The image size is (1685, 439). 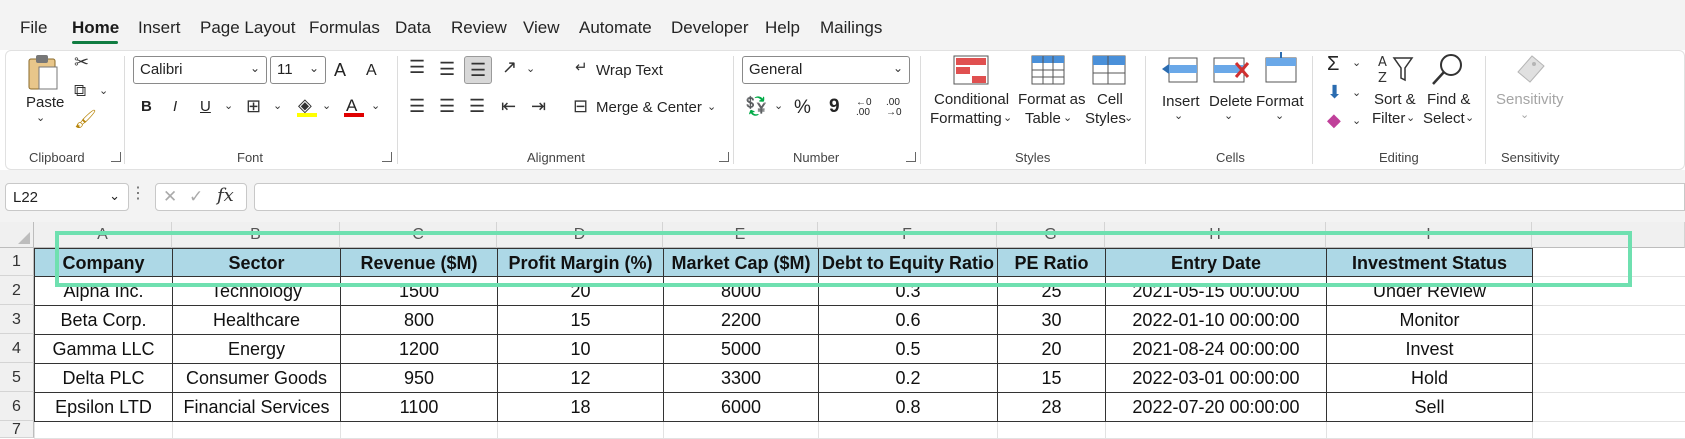 What do you see at coordinates (256, 291) in the screenshot?
I see `table-cell: Technology` at bounding box center [256, 291].